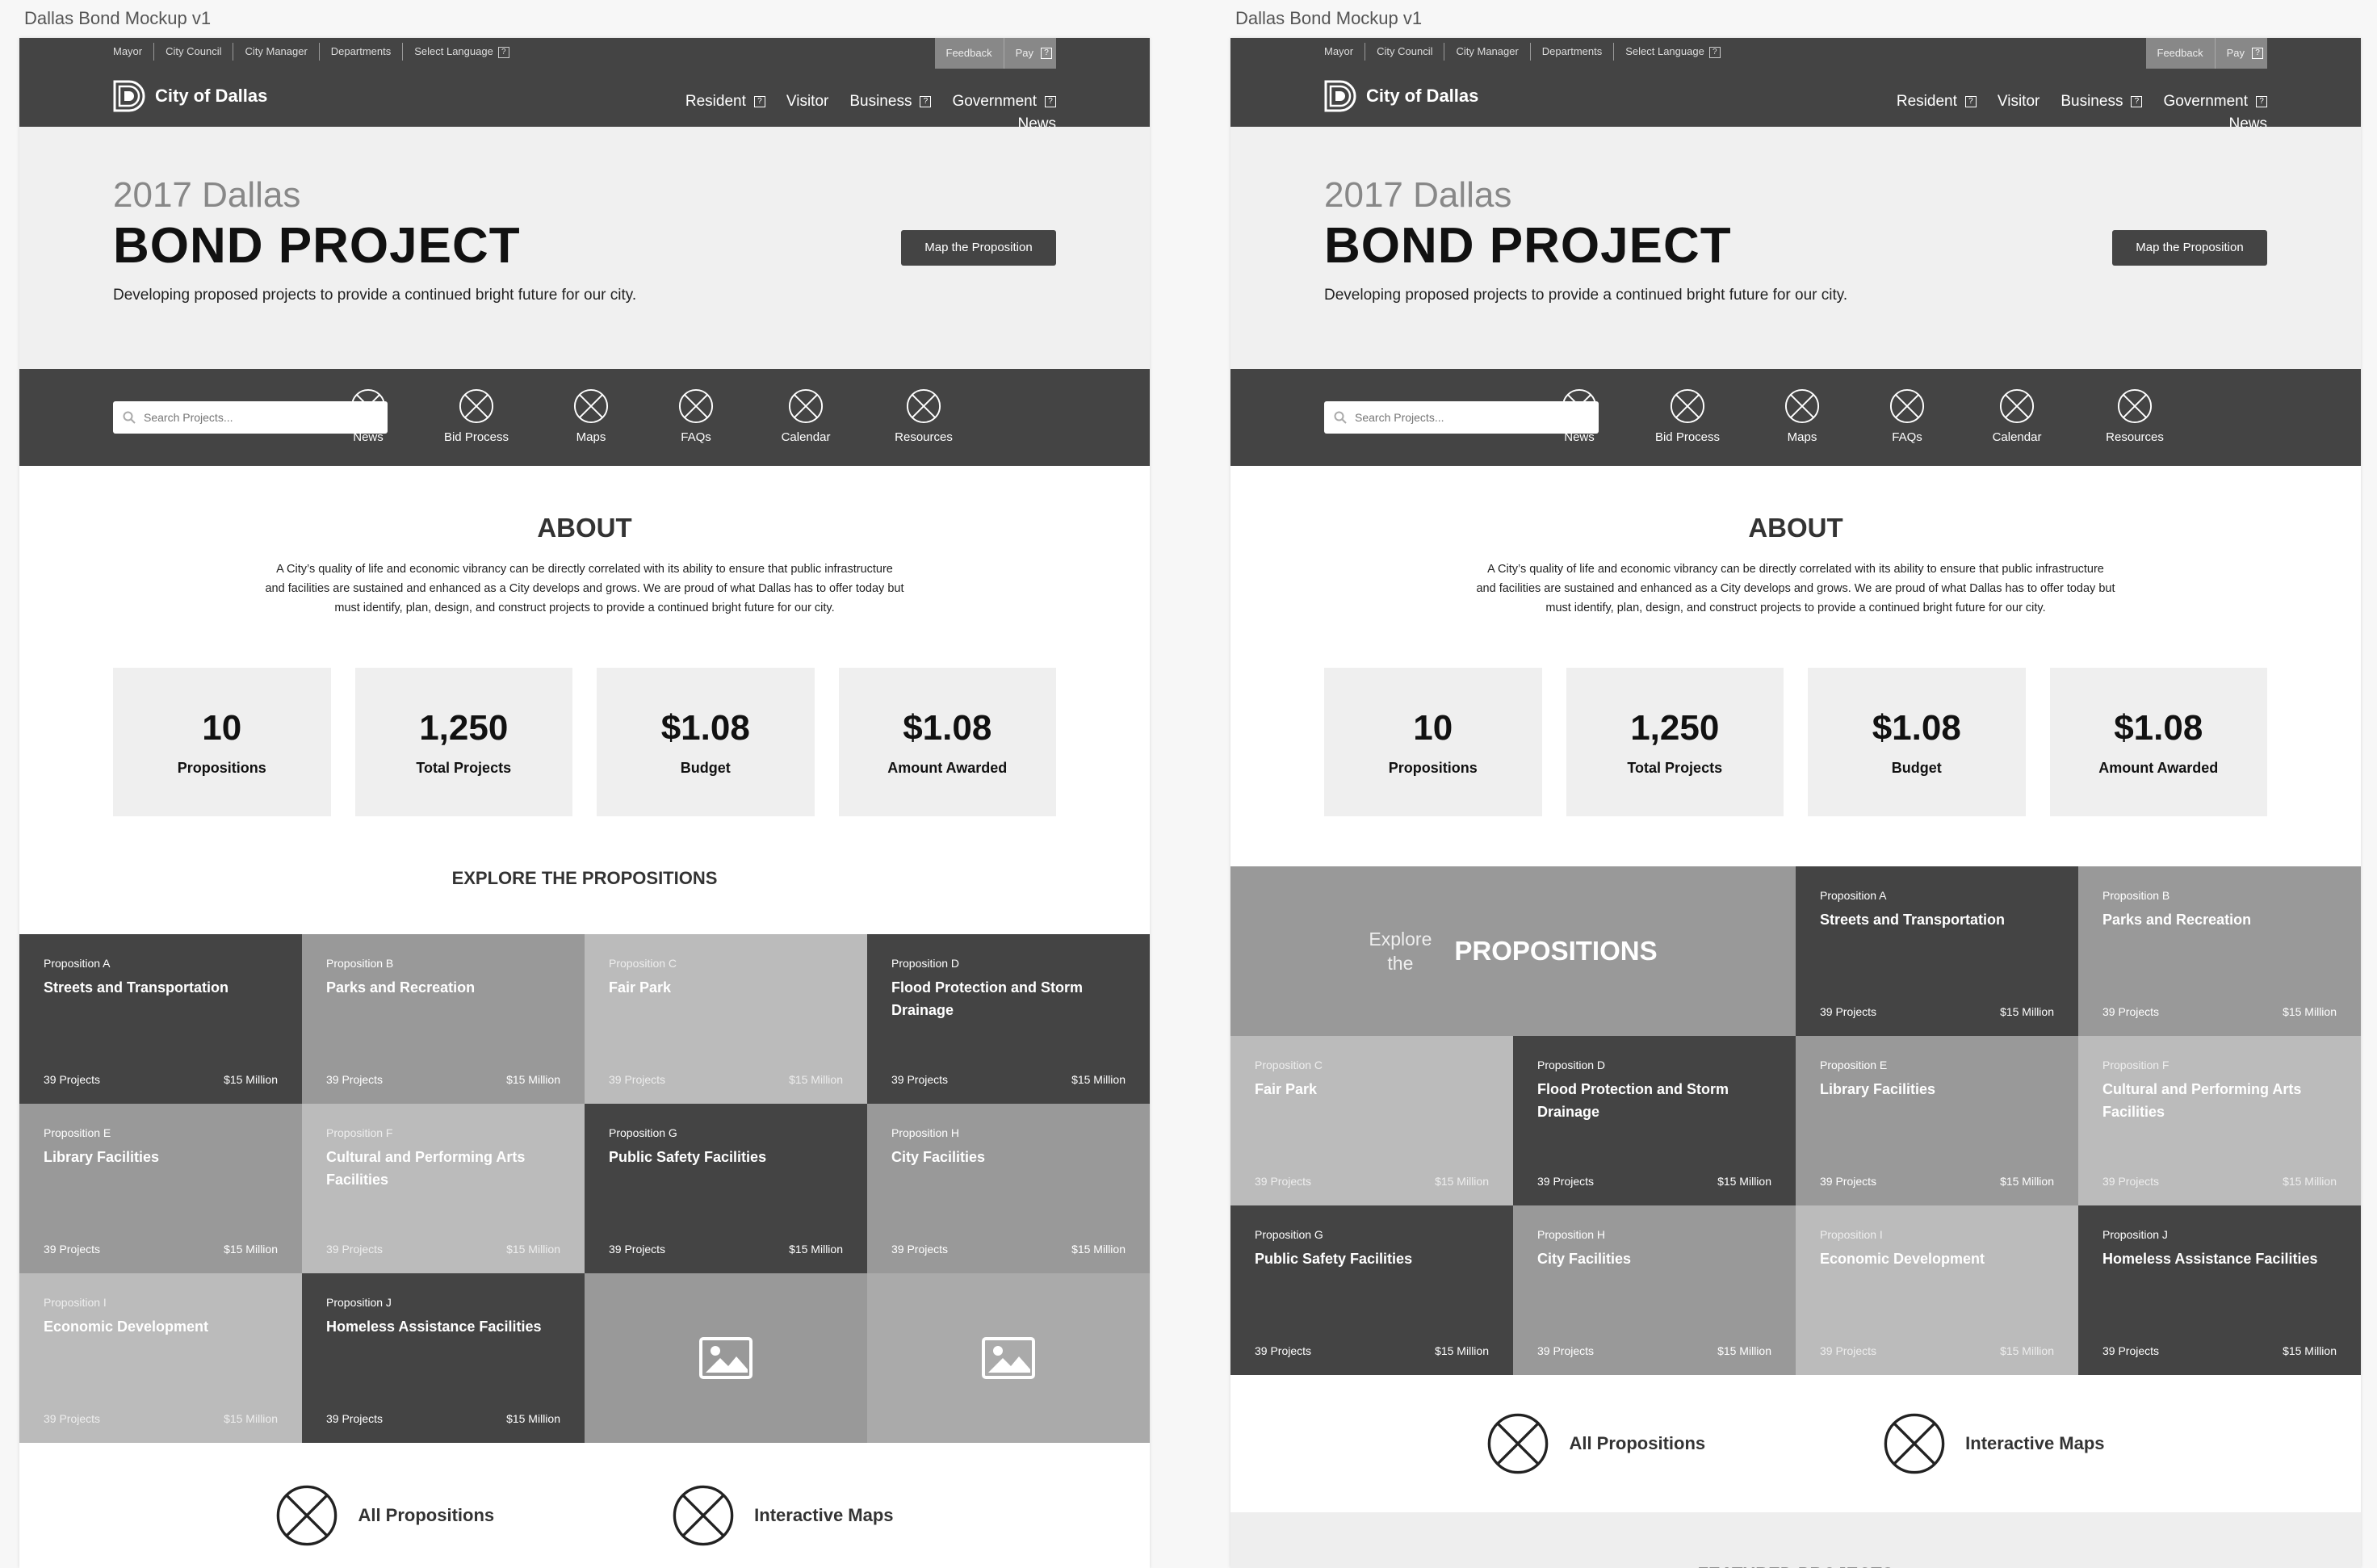 The width and height of the screenshot is (2377, 1568). What do you see at coordinates (1637, 1443) in the screenshot?
I see `all-propositions-label: All Propositions` at bounding box center [1637, 1443].